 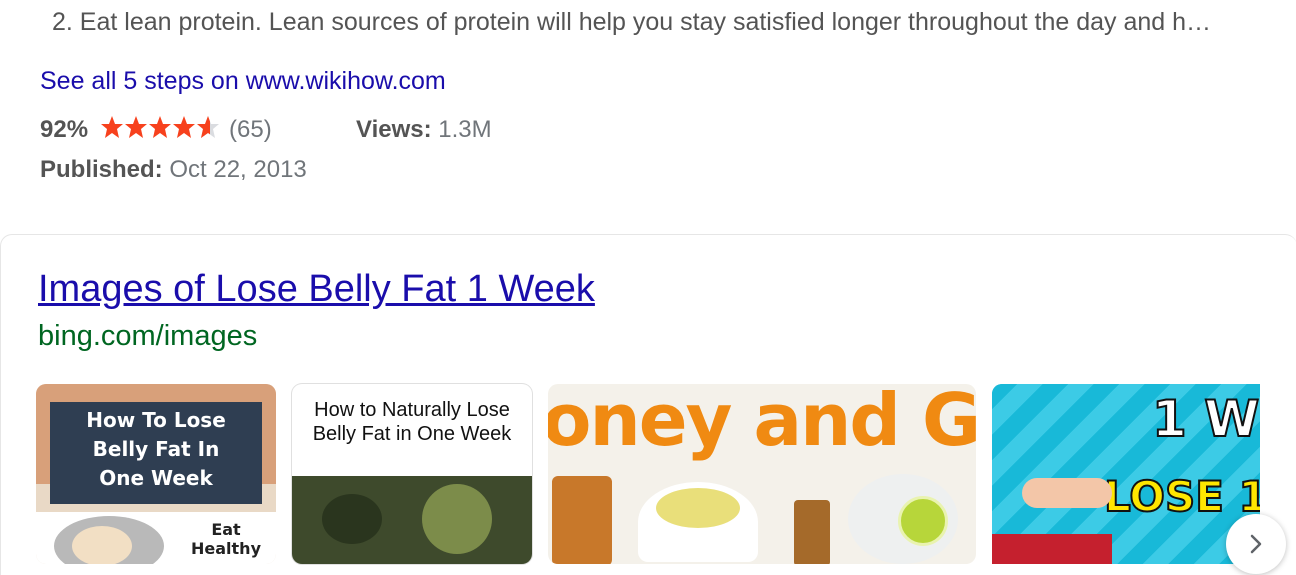 What do you see at coordinates (243, 81) in the screenshot?
I see `see-all-steps-link: See all 5 steps on www.wikihow.com` at bounding box center [243, 81].